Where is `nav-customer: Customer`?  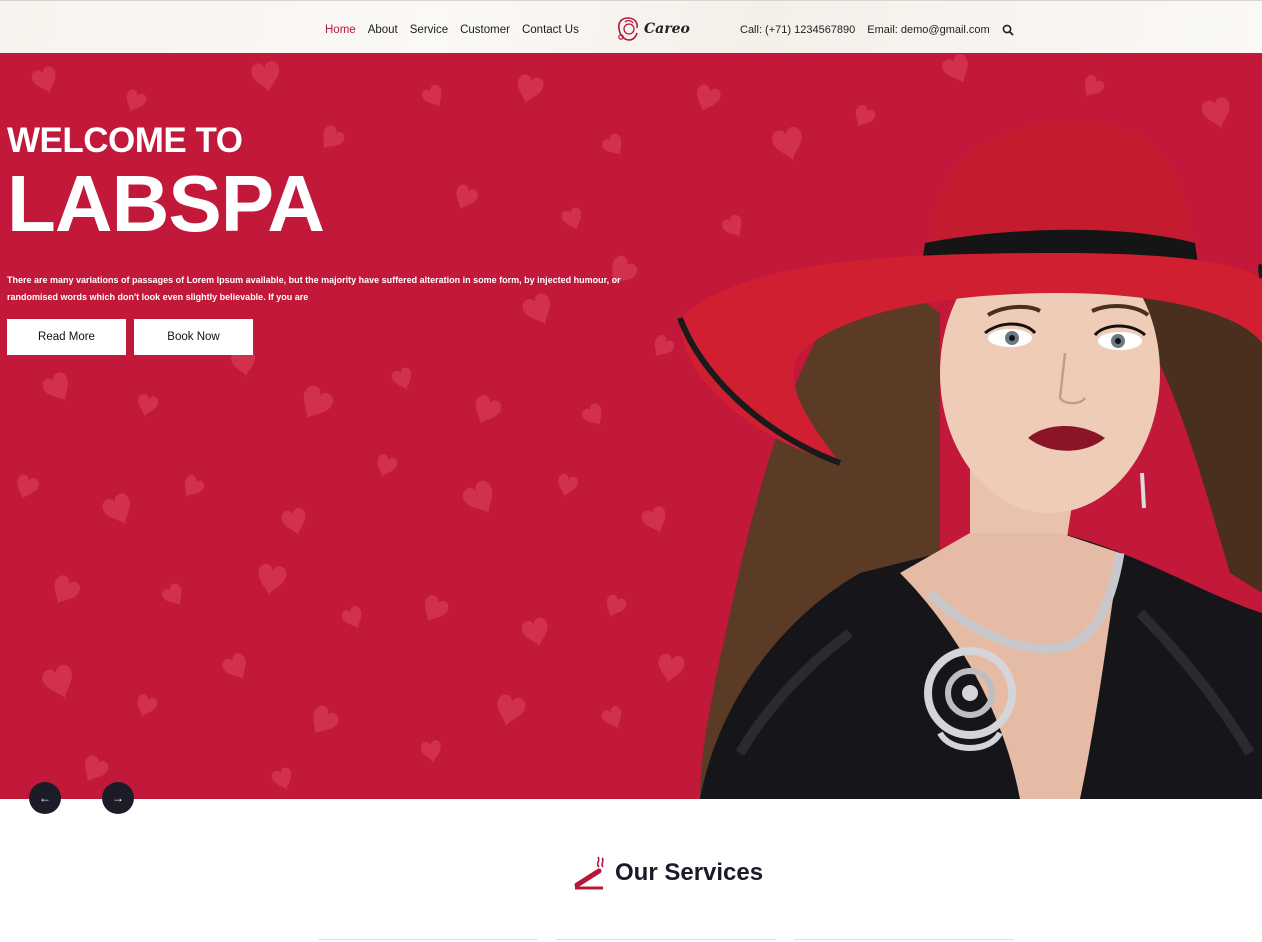
nav-customer: Customer is located at coordinates (485, 30).